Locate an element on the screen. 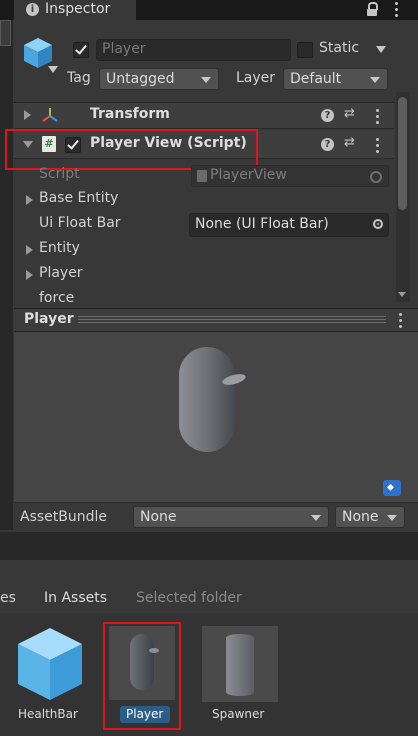 This screenshot has width=418, height=736. assetbundle-name-dropdown: None is located at coordinates (231, 517).